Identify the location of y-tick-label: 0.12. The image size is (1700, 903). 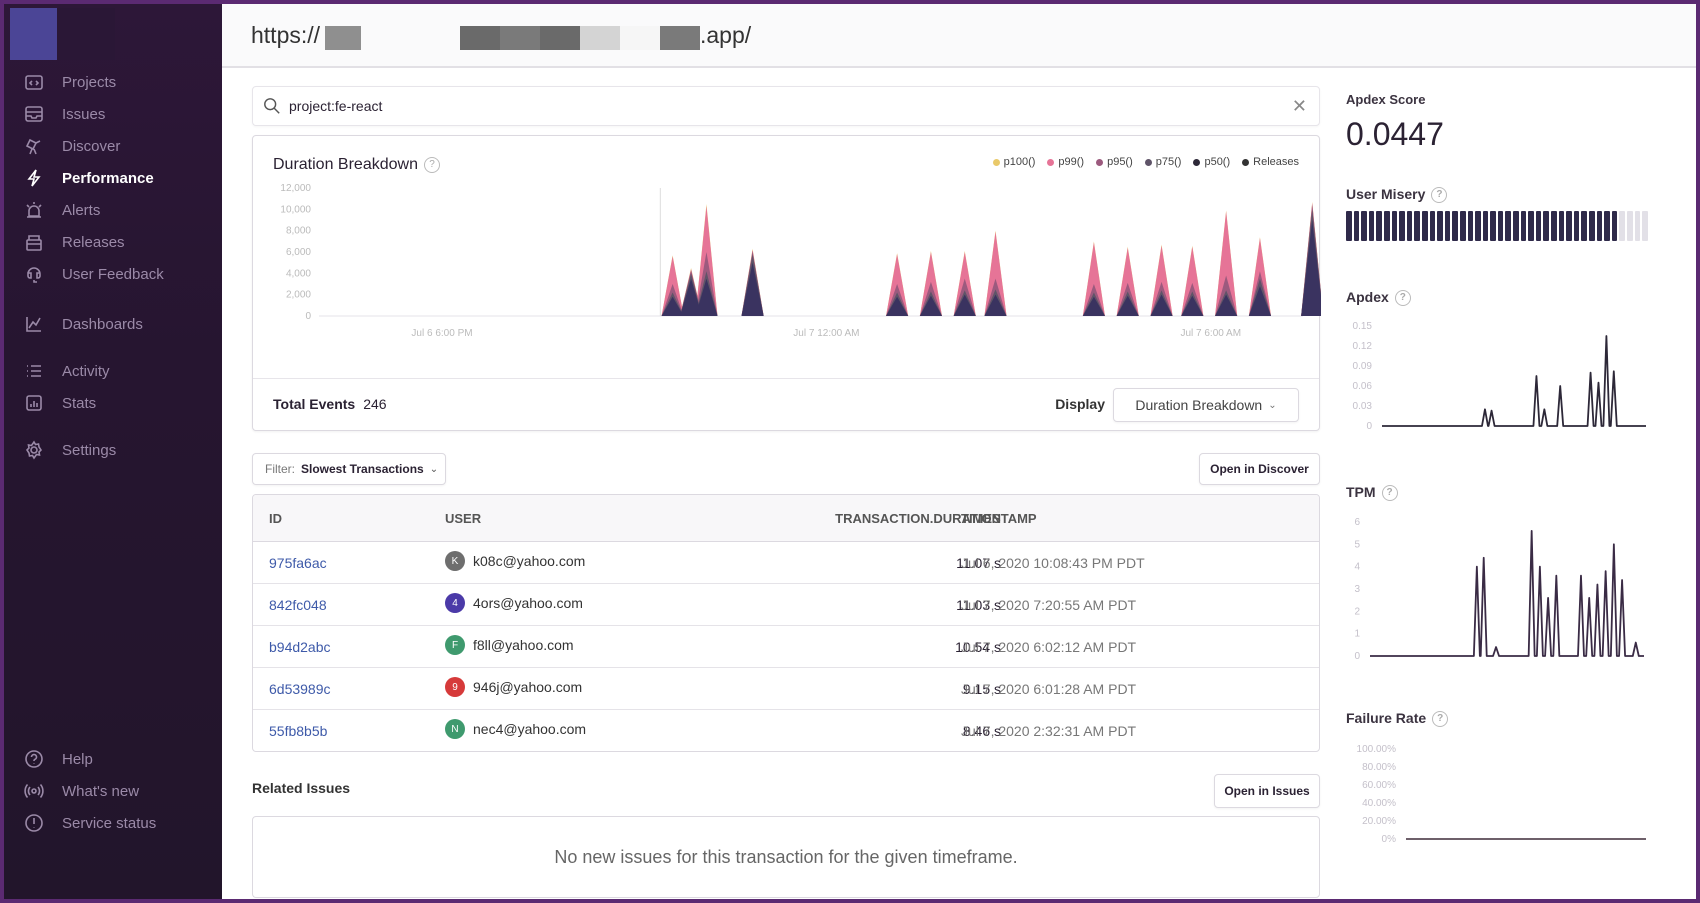
(1363, 346).